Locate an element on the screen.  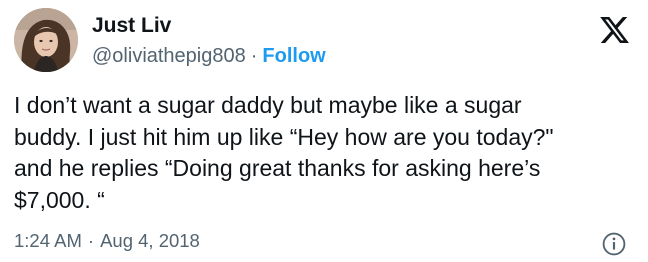
handle: @oliviathepig808 is located at coordinates (169, 56).